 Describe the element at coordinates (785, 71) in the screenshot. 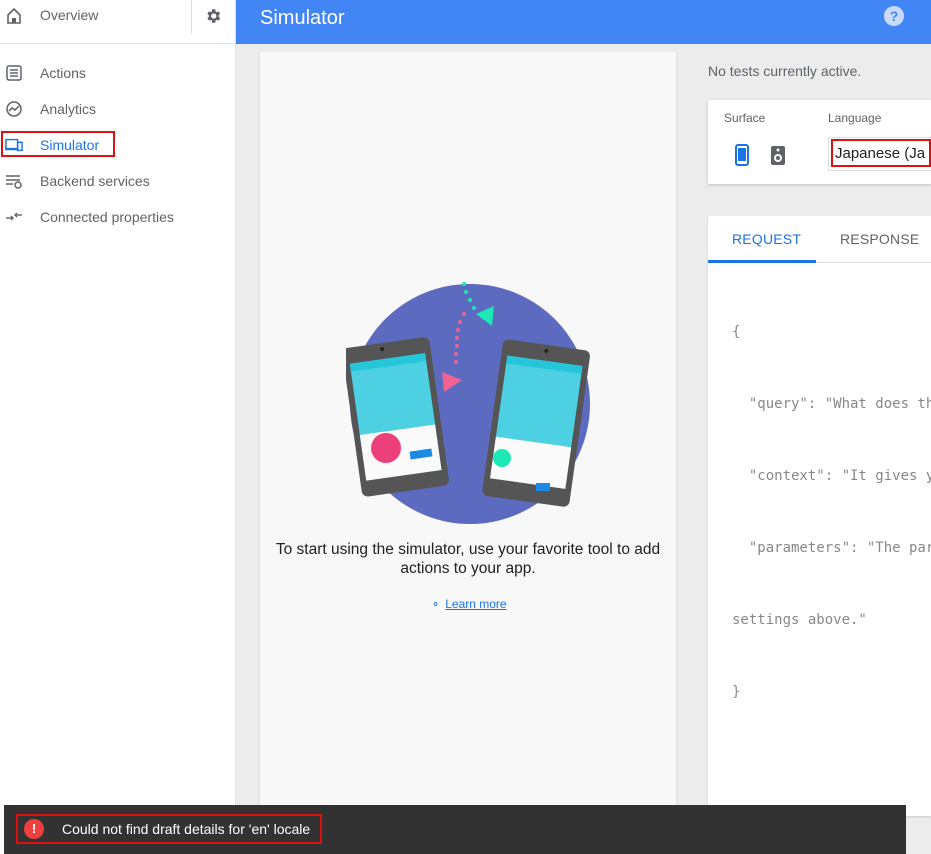

I see `test-status-text: No tests currently active.` at that location.